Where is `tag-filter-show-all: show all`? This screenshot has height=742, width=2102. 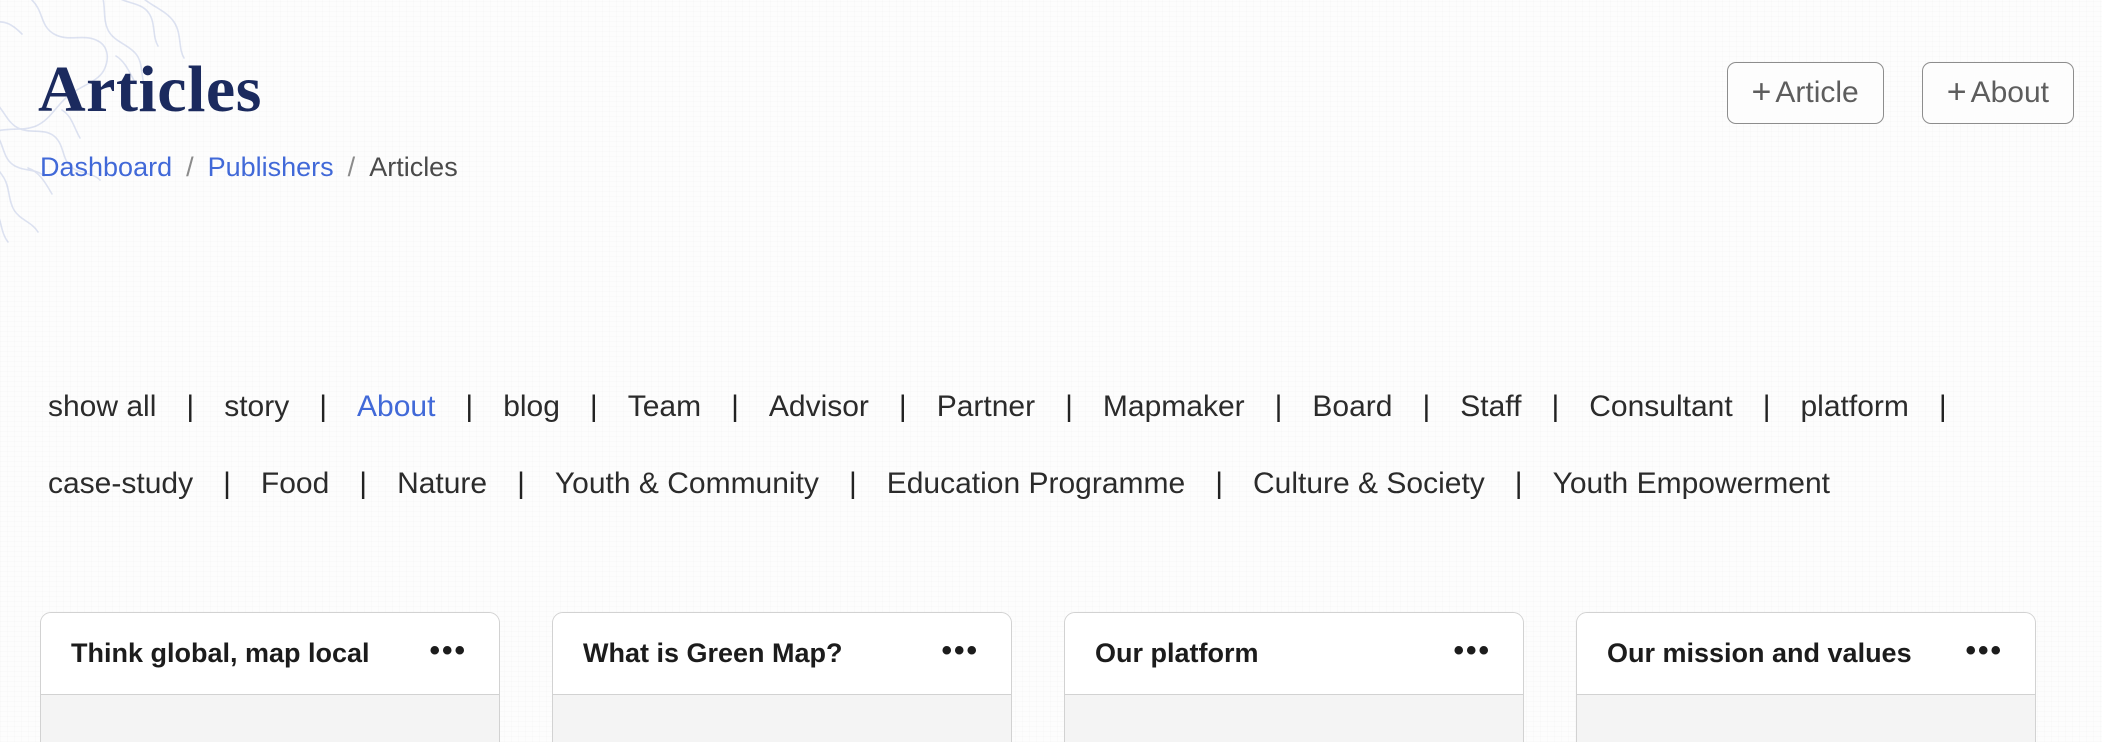 tag-filter-show-all: show all is located at coordinates (102, 406).